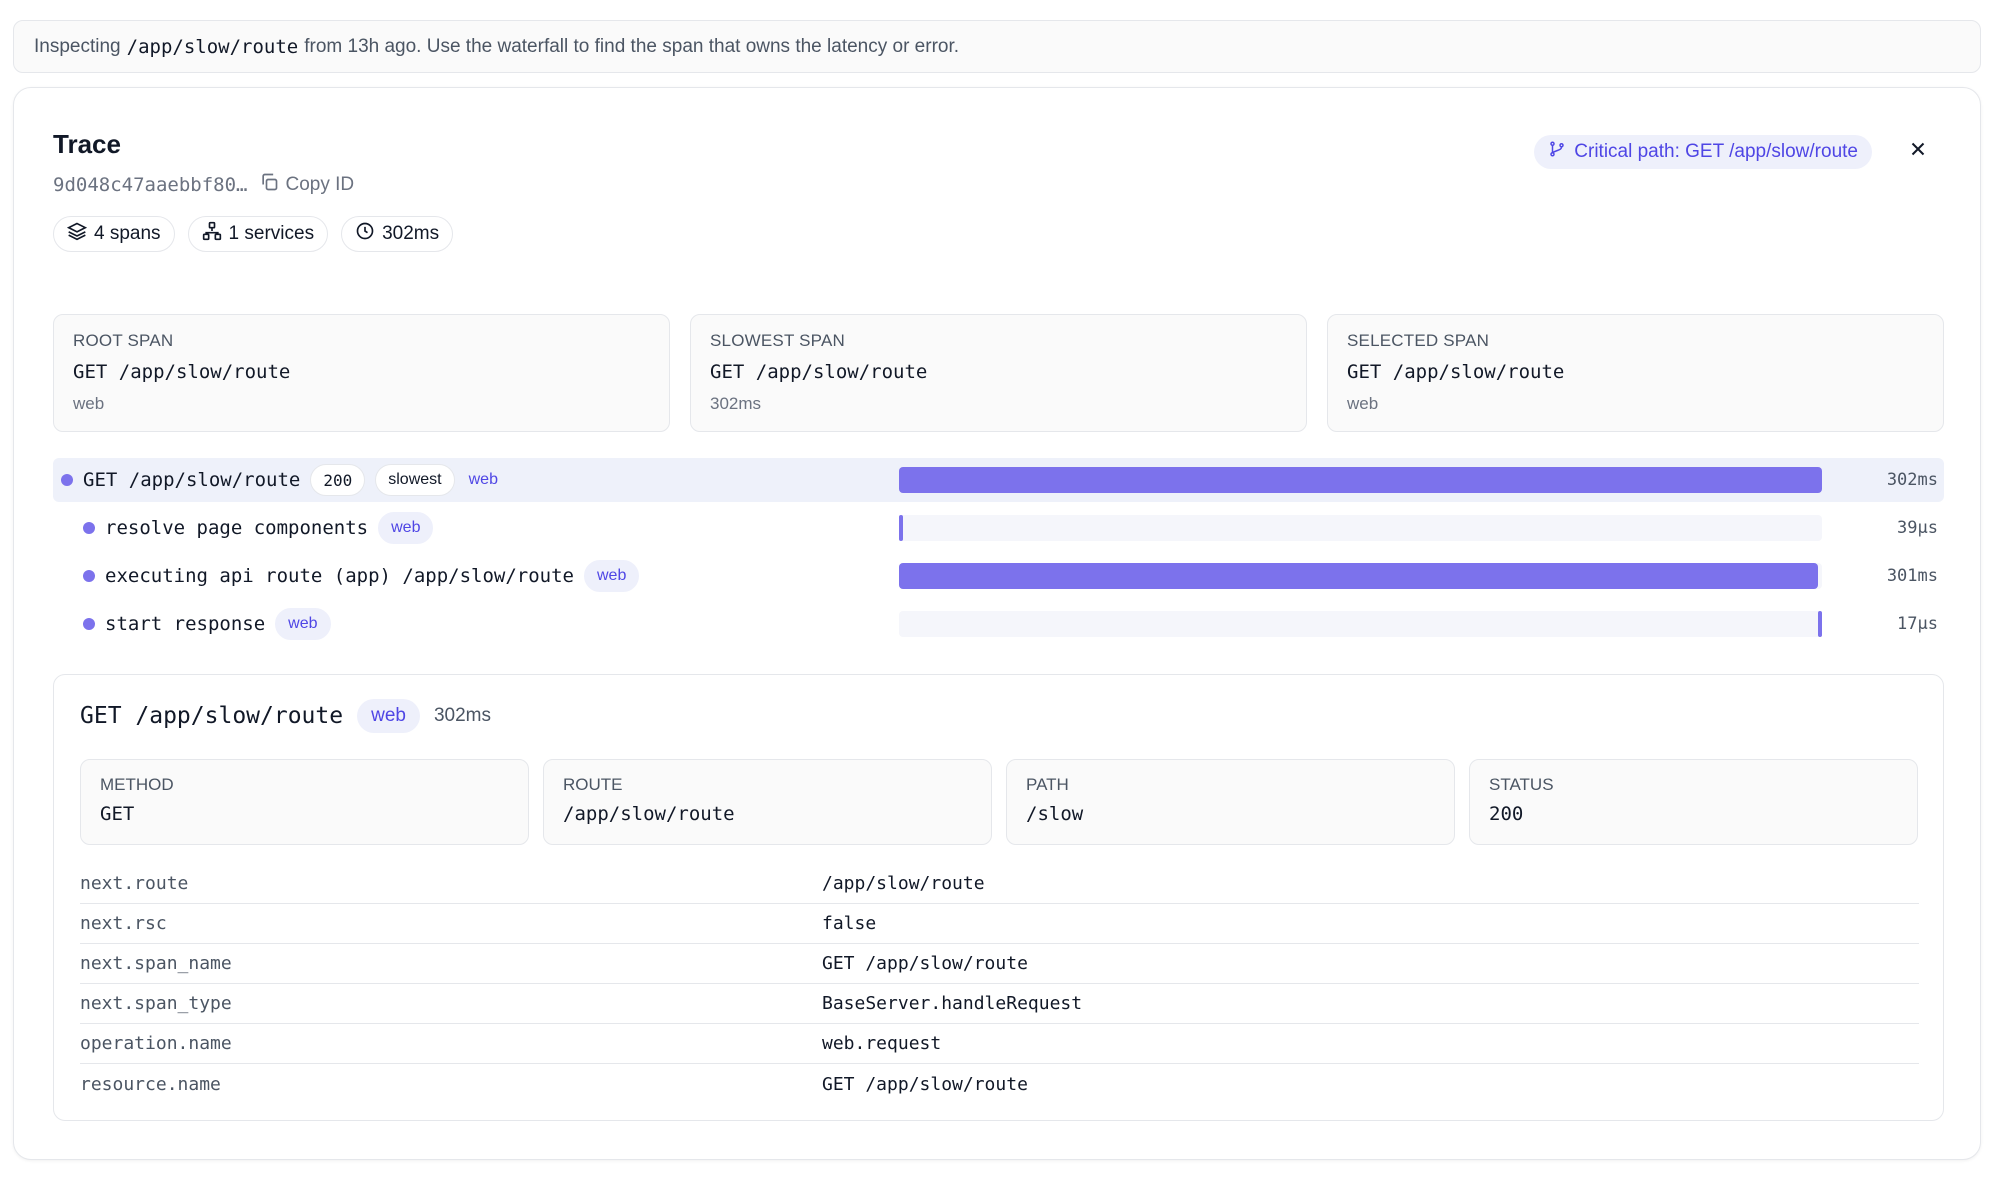 Image resolution: width=1998 pixels, height=1181 pixels. What do you see at coordinates (1456, 372) in the screenshot?
I see `selected-span-value: GET /app/slow/route` at bounding box center [1456, 372].